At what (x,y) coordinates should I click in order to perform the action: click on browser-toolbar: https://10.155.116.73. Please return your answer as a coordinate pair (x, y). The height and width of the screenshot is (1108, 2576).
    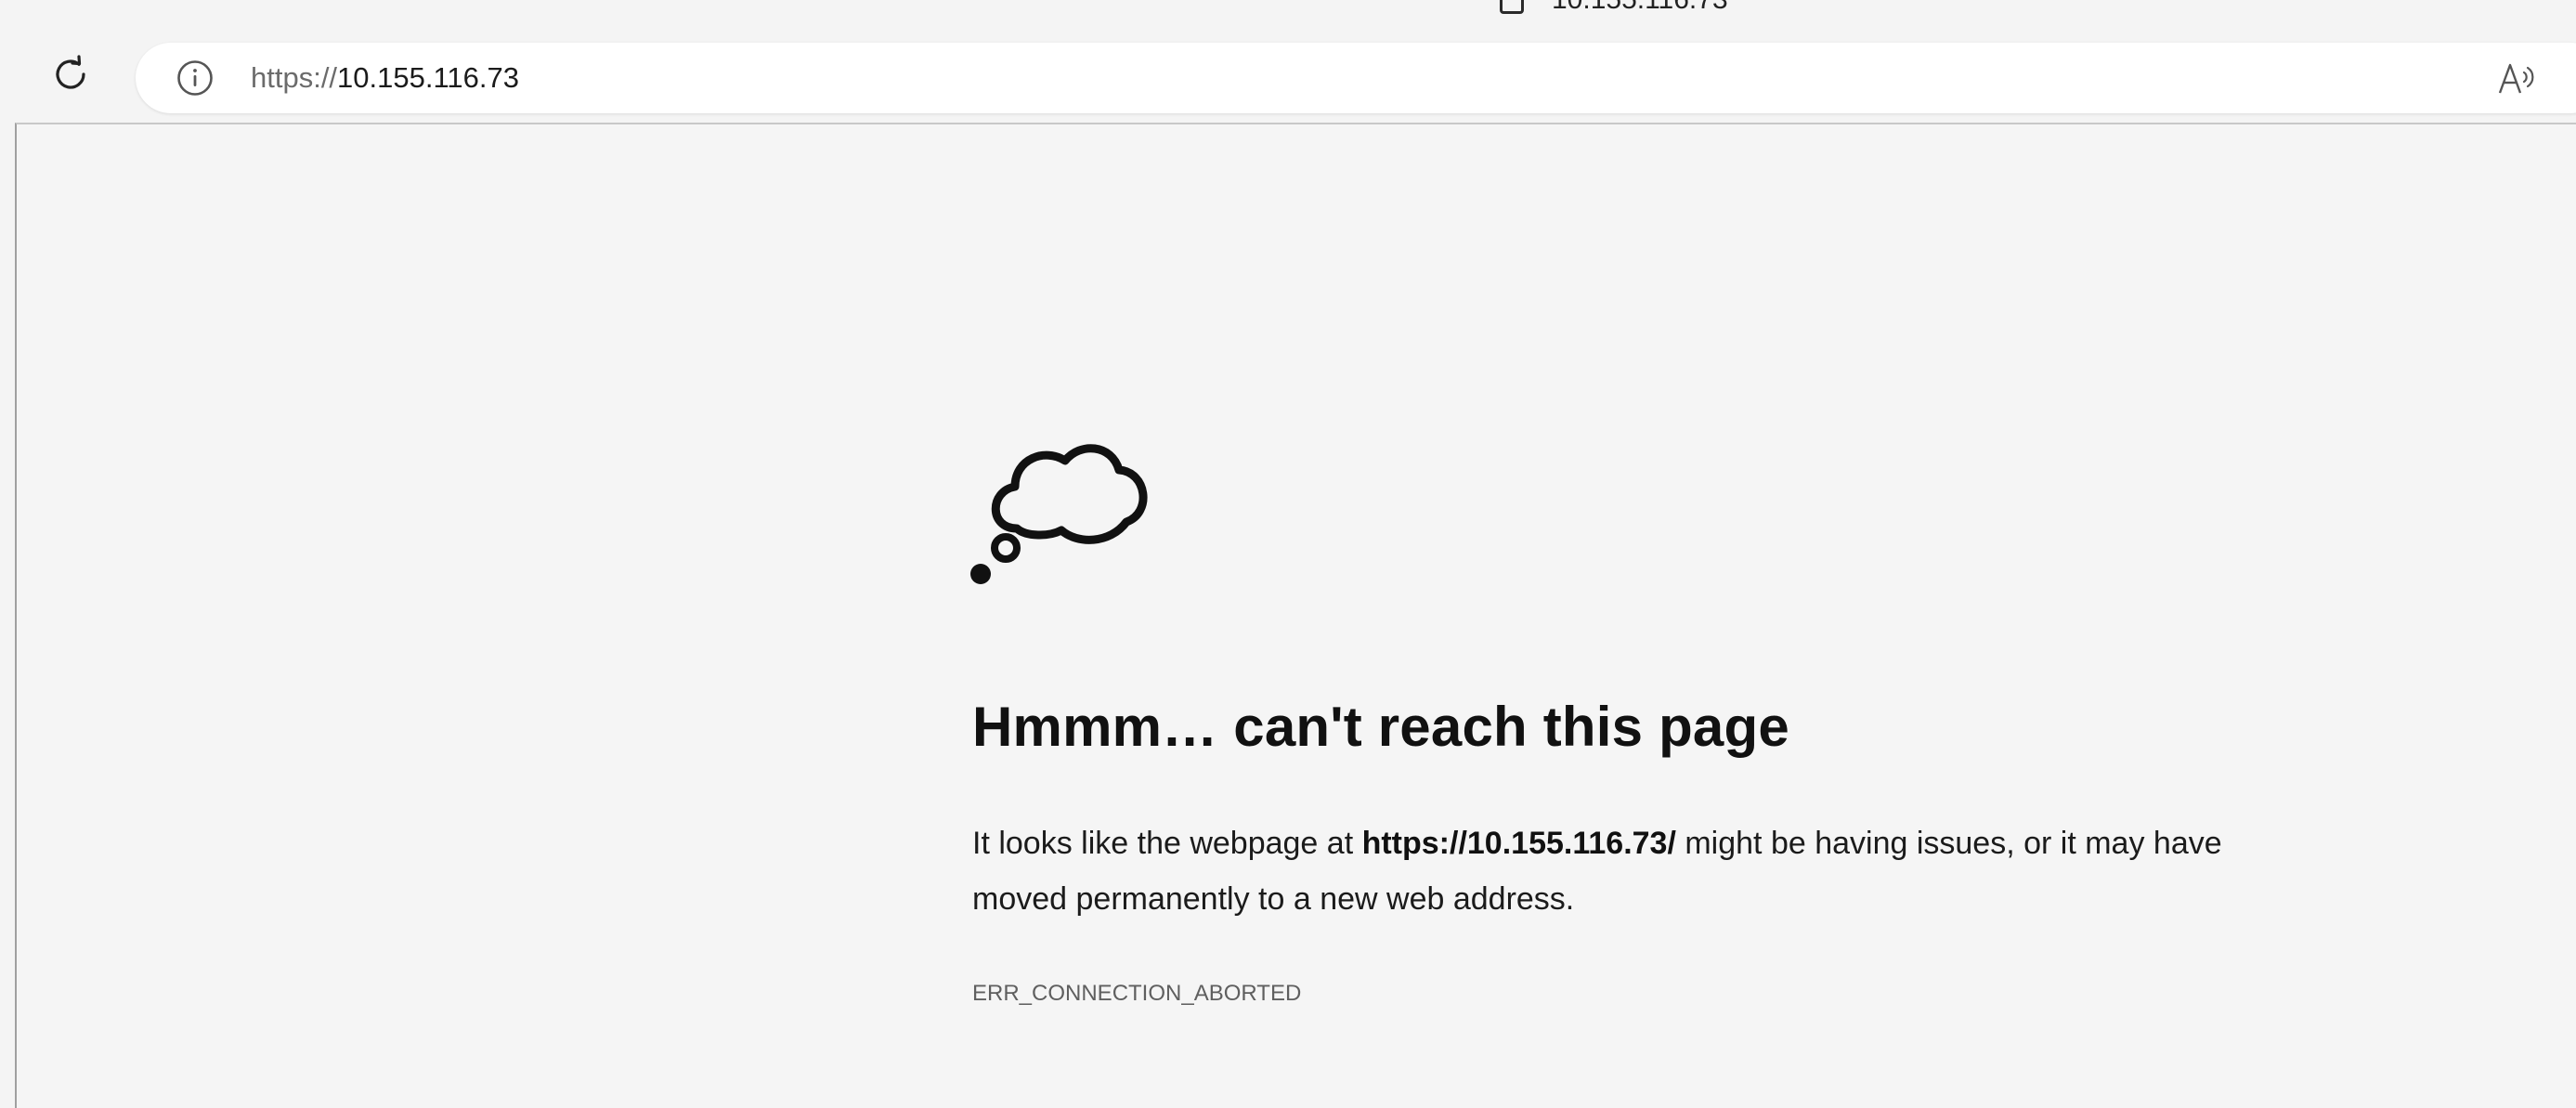
    Looking at the image, I should click on (1288, 72).